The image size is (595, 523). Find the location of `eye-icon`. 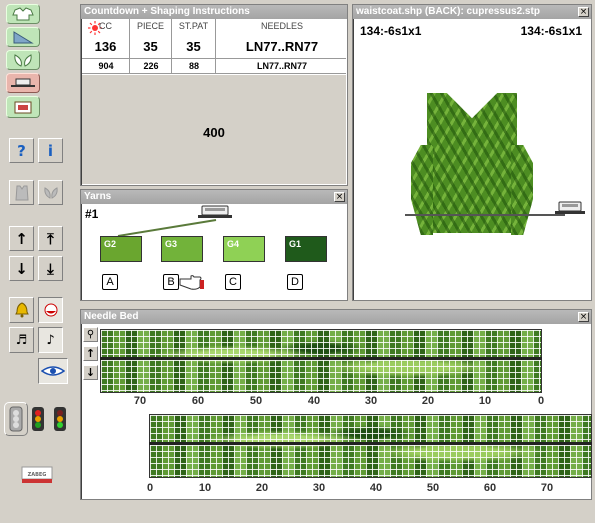

eye-icon is located at coordinates (53, 371).